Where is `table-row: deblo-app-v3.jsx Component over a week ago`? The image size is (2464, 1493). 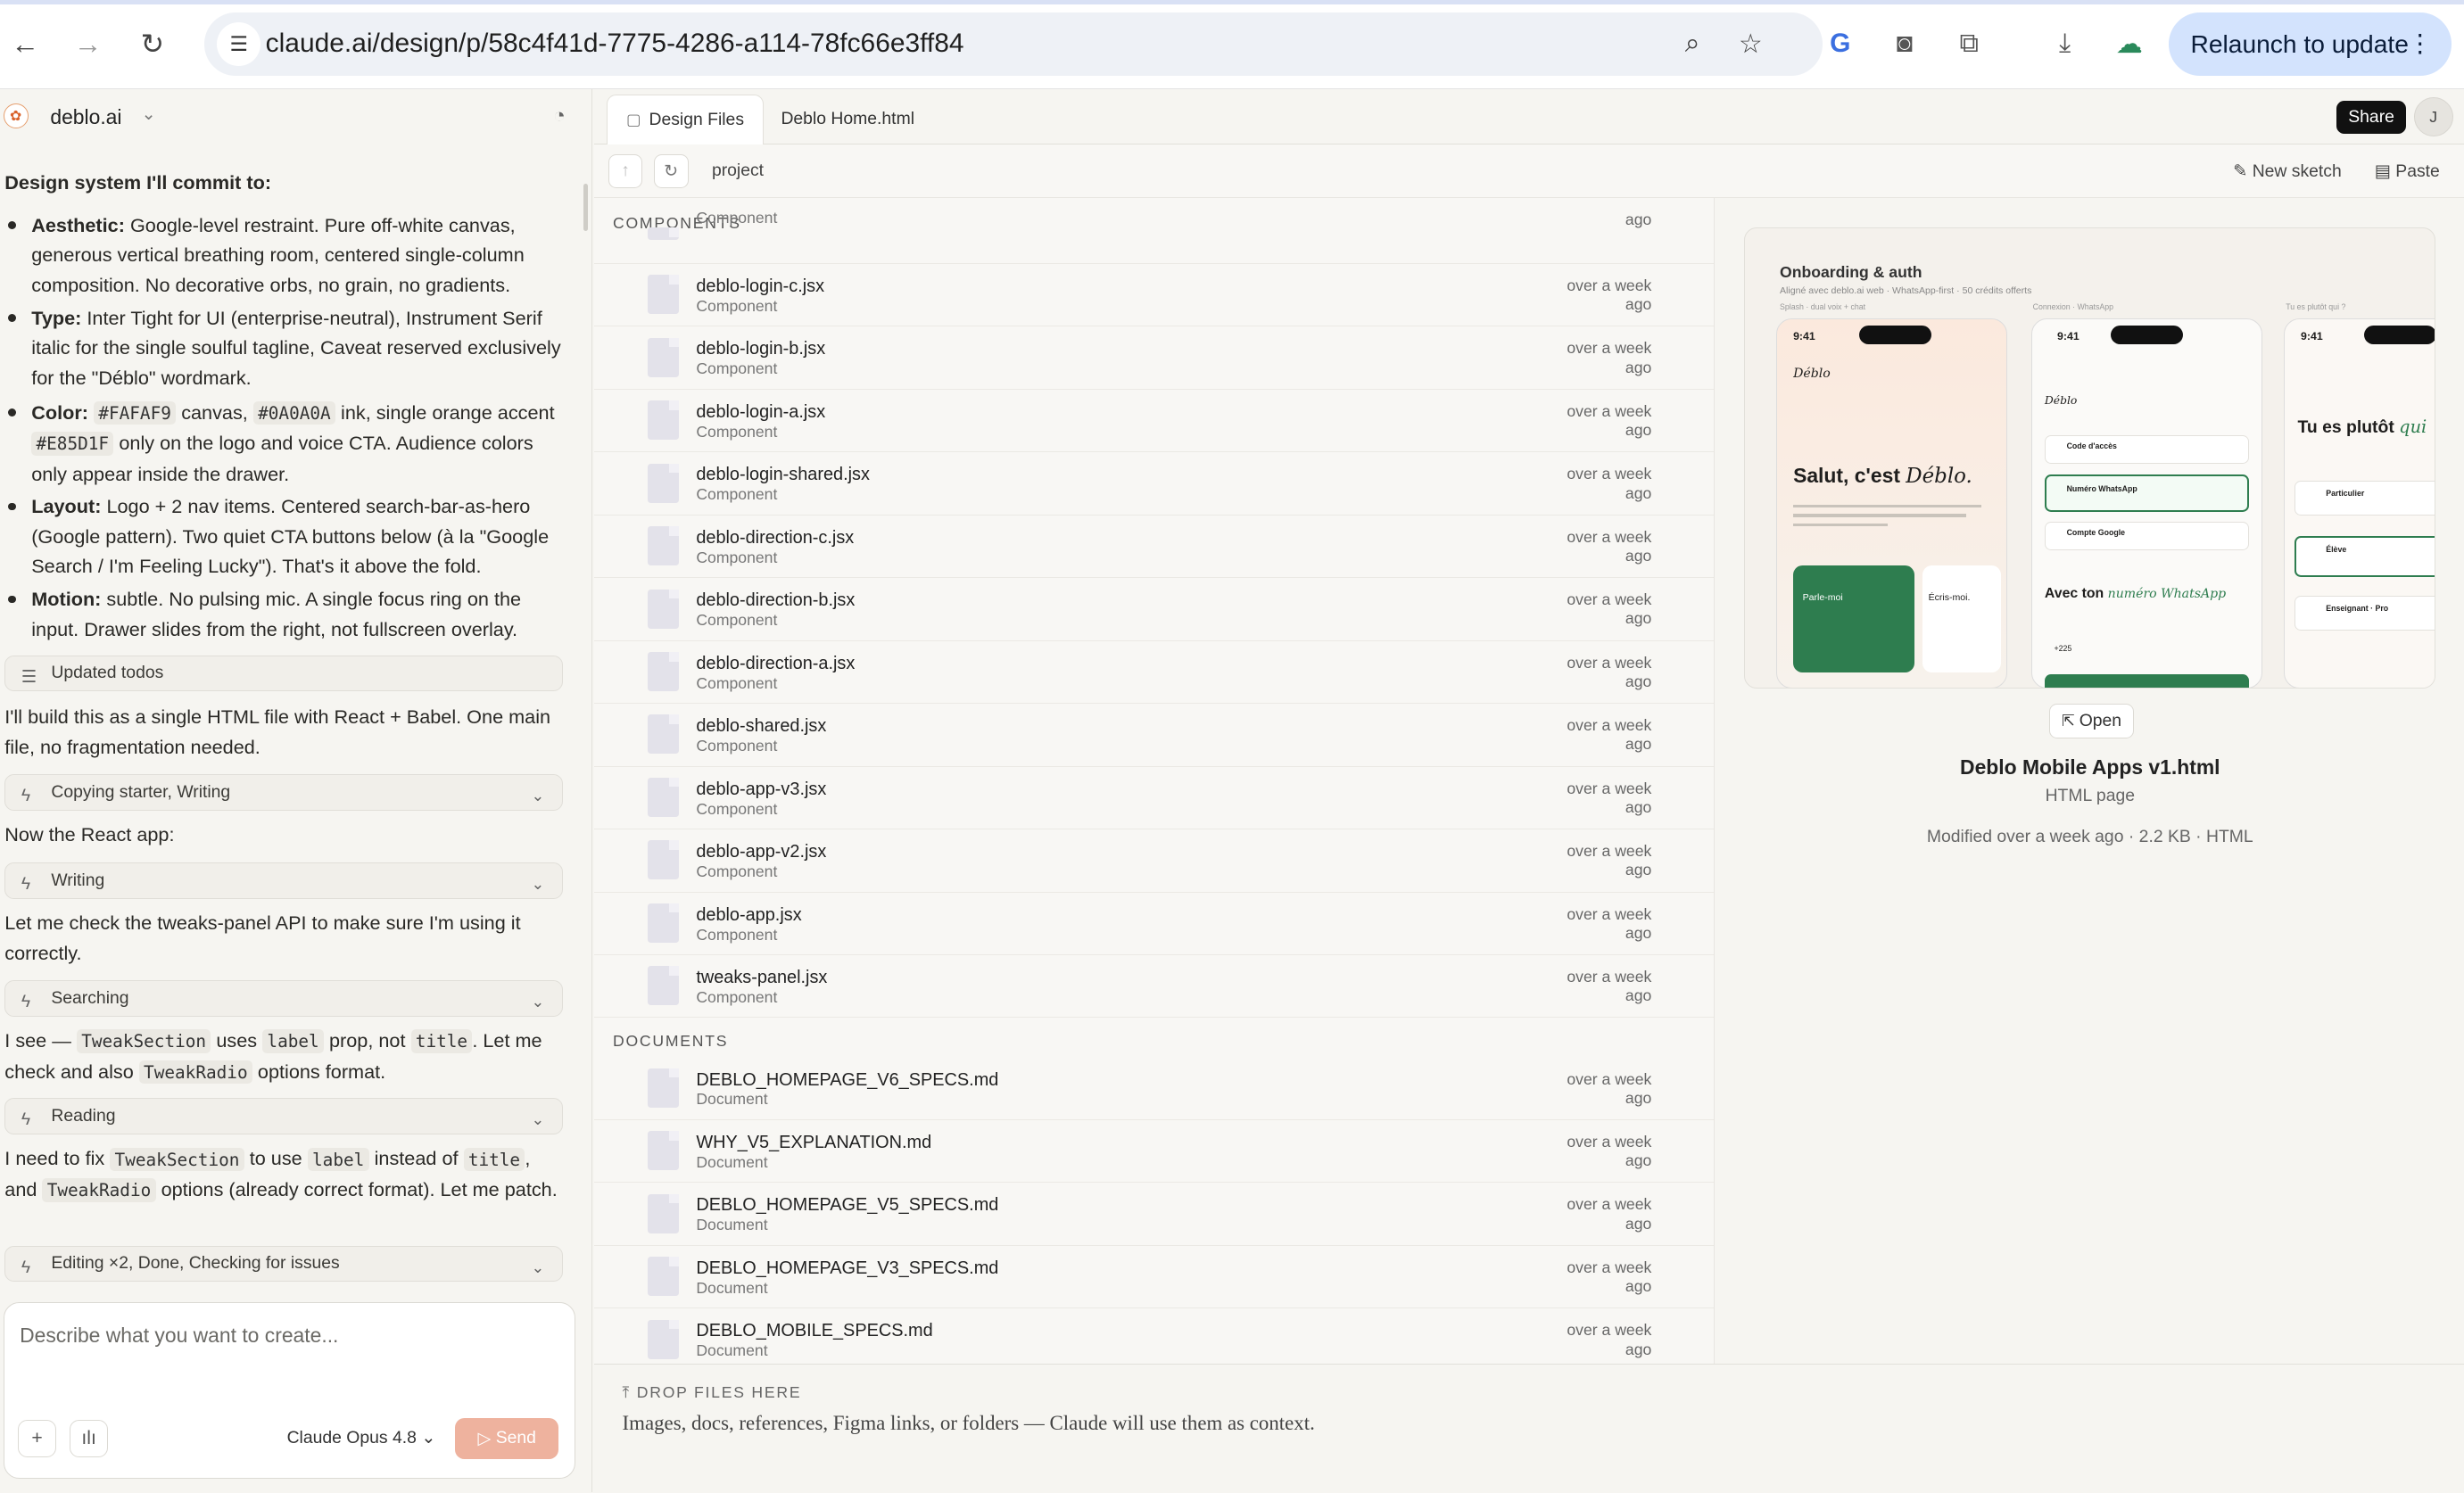
table-row: deblo-app-v3.jsx Component over a week ago is located at coordinates (1153, 798).